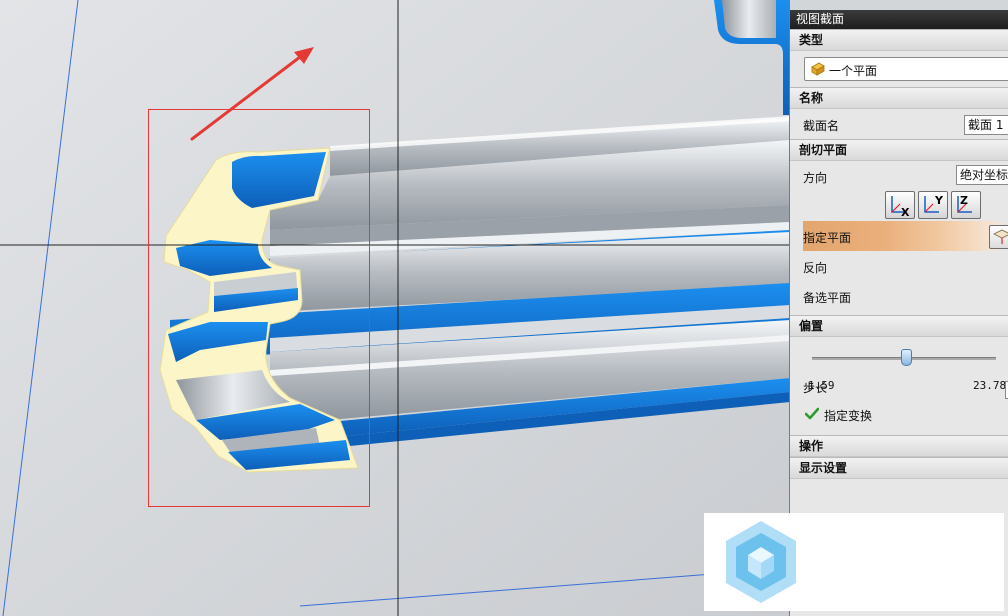 The height and width of the screenshot is (616, 1008). What do you see at coordinates (899, 150) in the screenshot?
I see `section-header-cut-plane: 剖切平面` at bounding box center [899, 150].